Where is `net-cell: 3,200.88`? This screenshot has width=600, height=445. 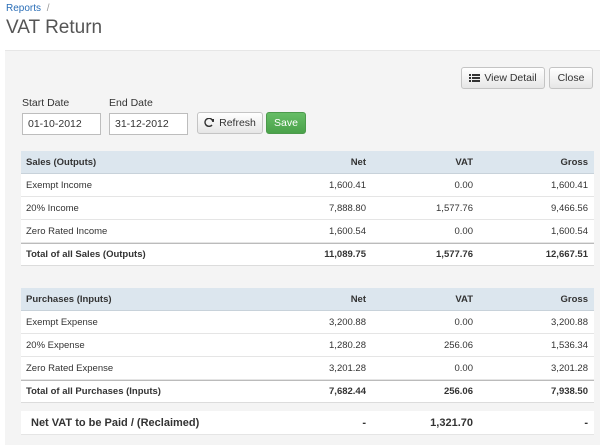 net-cell: 3,200.88 is located at coordinates (347, 322).